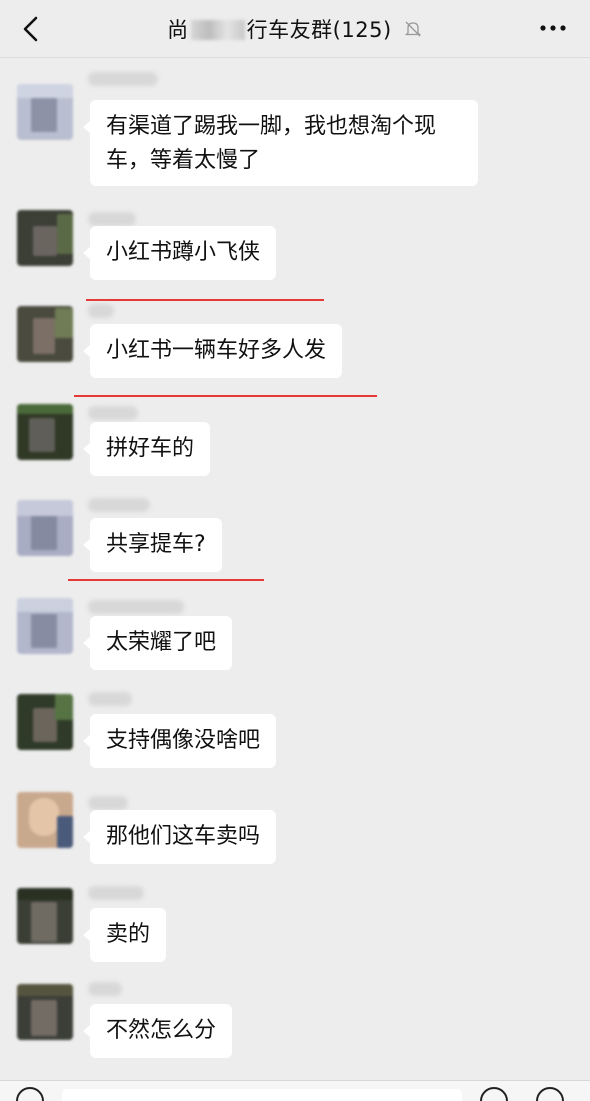  I want to click on message-bubble: 共享提车?, so click(152, 545).